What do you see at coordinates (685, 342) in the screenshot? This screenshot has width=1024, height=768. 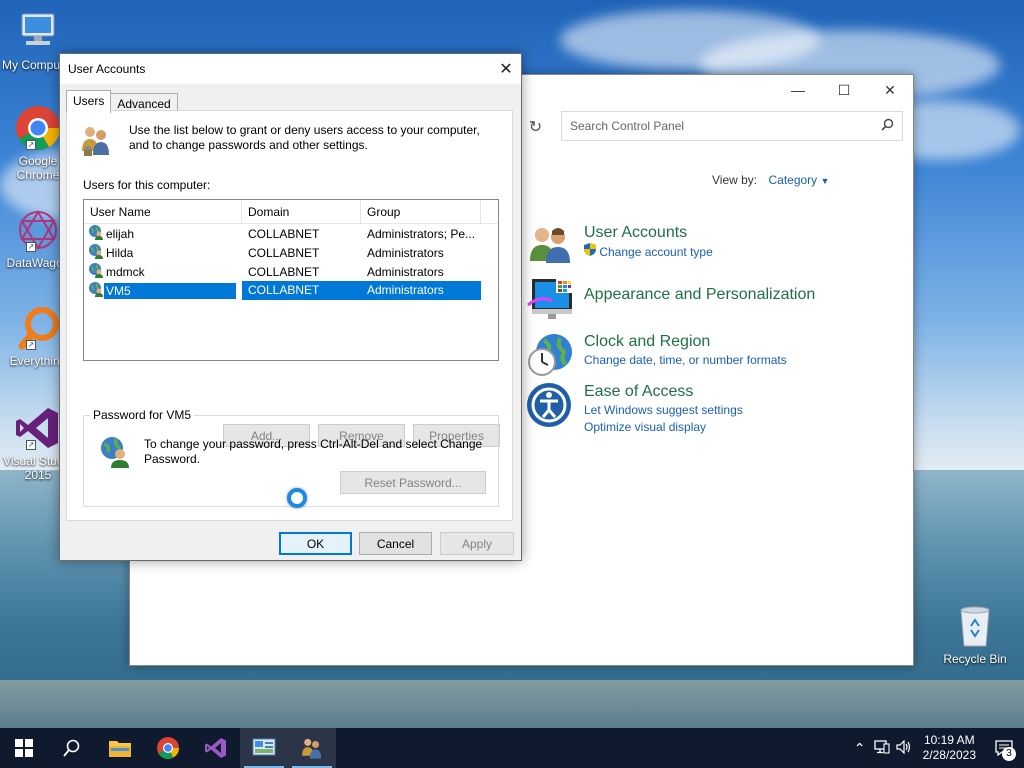 I see `category-title: Clock and Region` at bounding box center [685, 342].